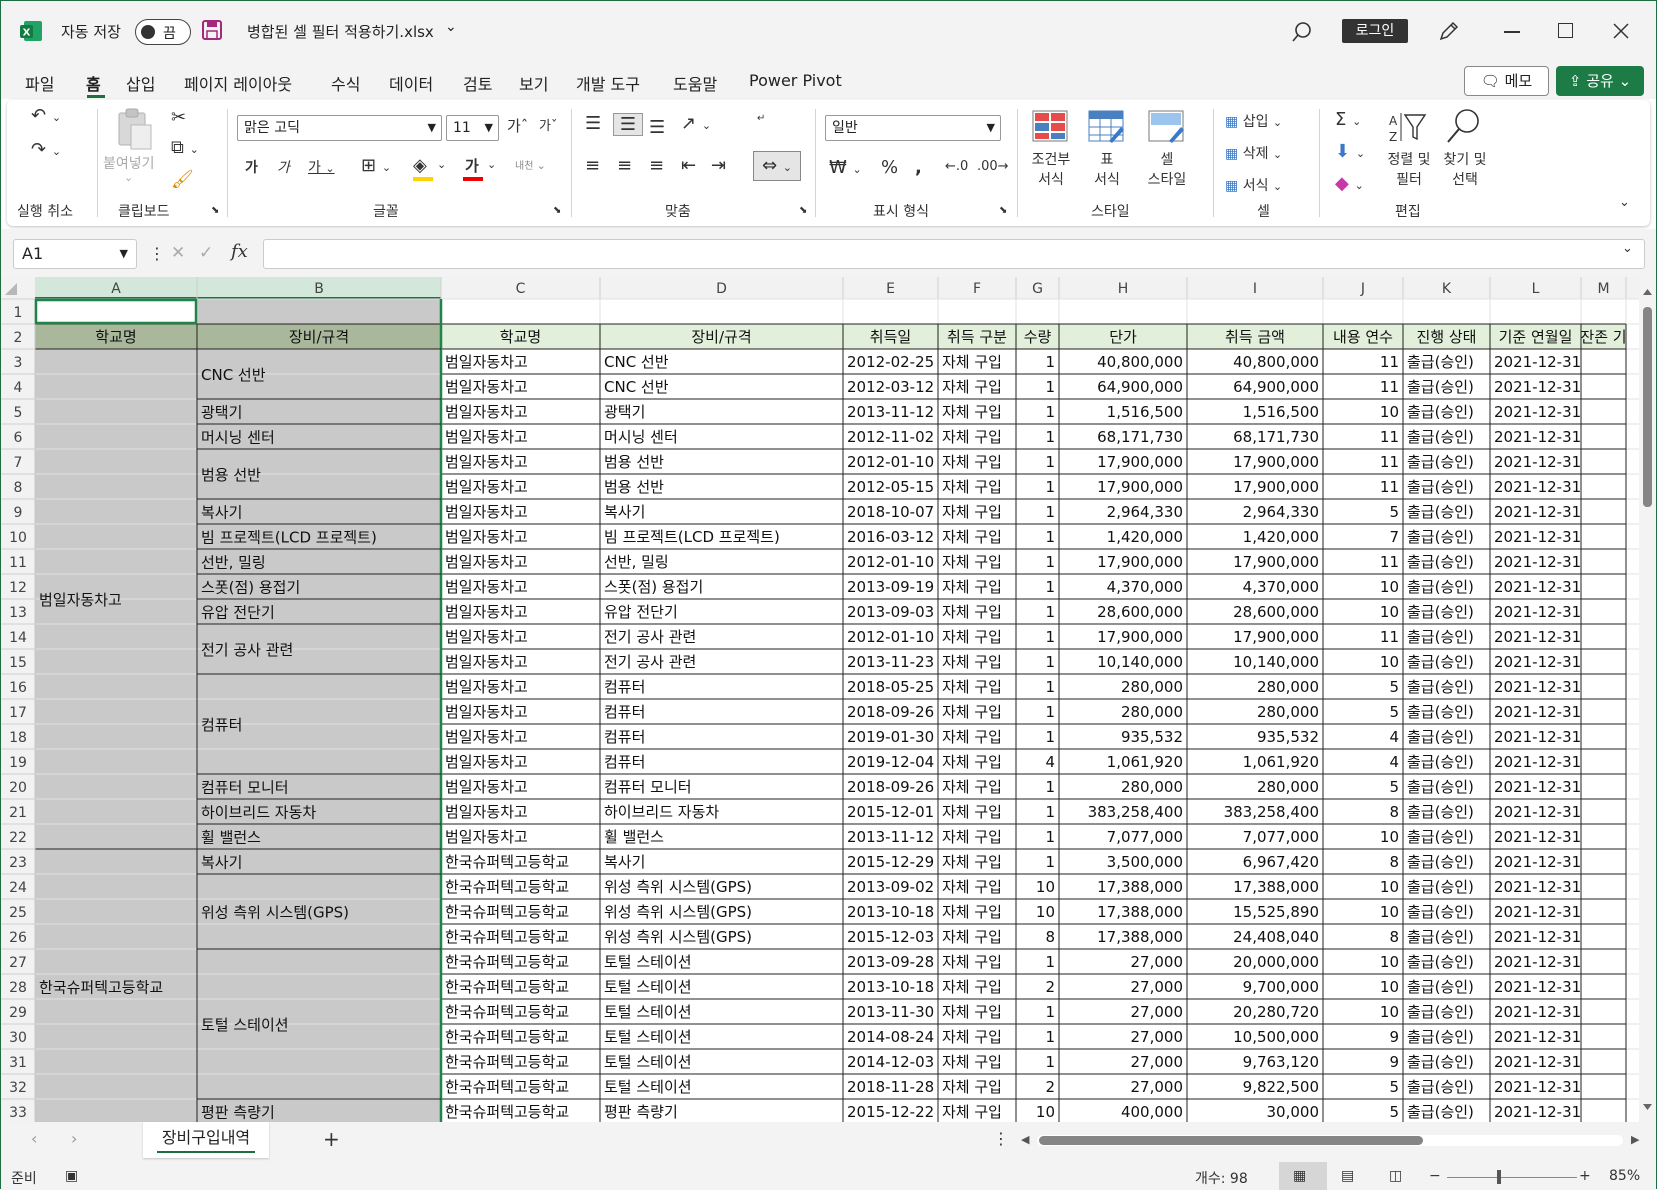  What do you see at coordinates (472, 128) in the screenshot?
I see `font-size-select: 11 ▼` at bounding box center [472, 128].